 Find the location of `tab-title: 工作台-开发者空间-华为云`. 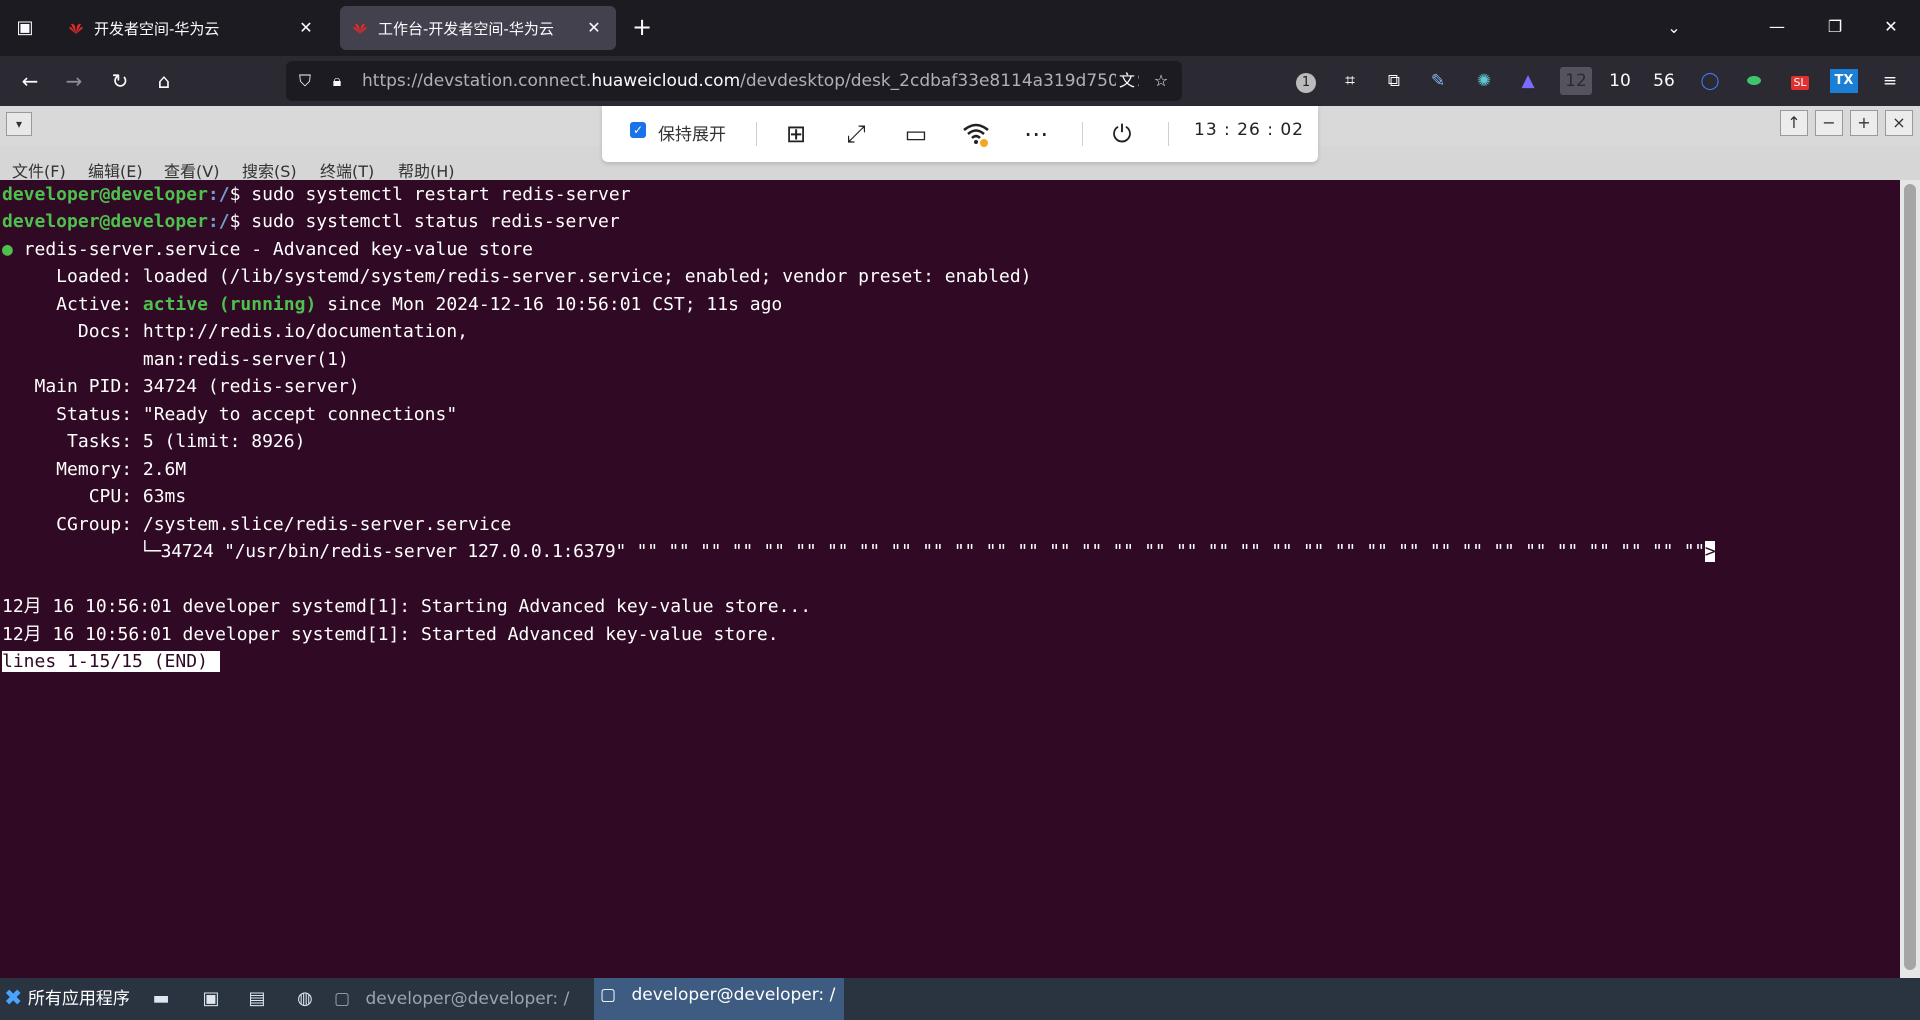

tab-title: 工作台-开发者空间-华为云 is located at coordinates (466, 29).